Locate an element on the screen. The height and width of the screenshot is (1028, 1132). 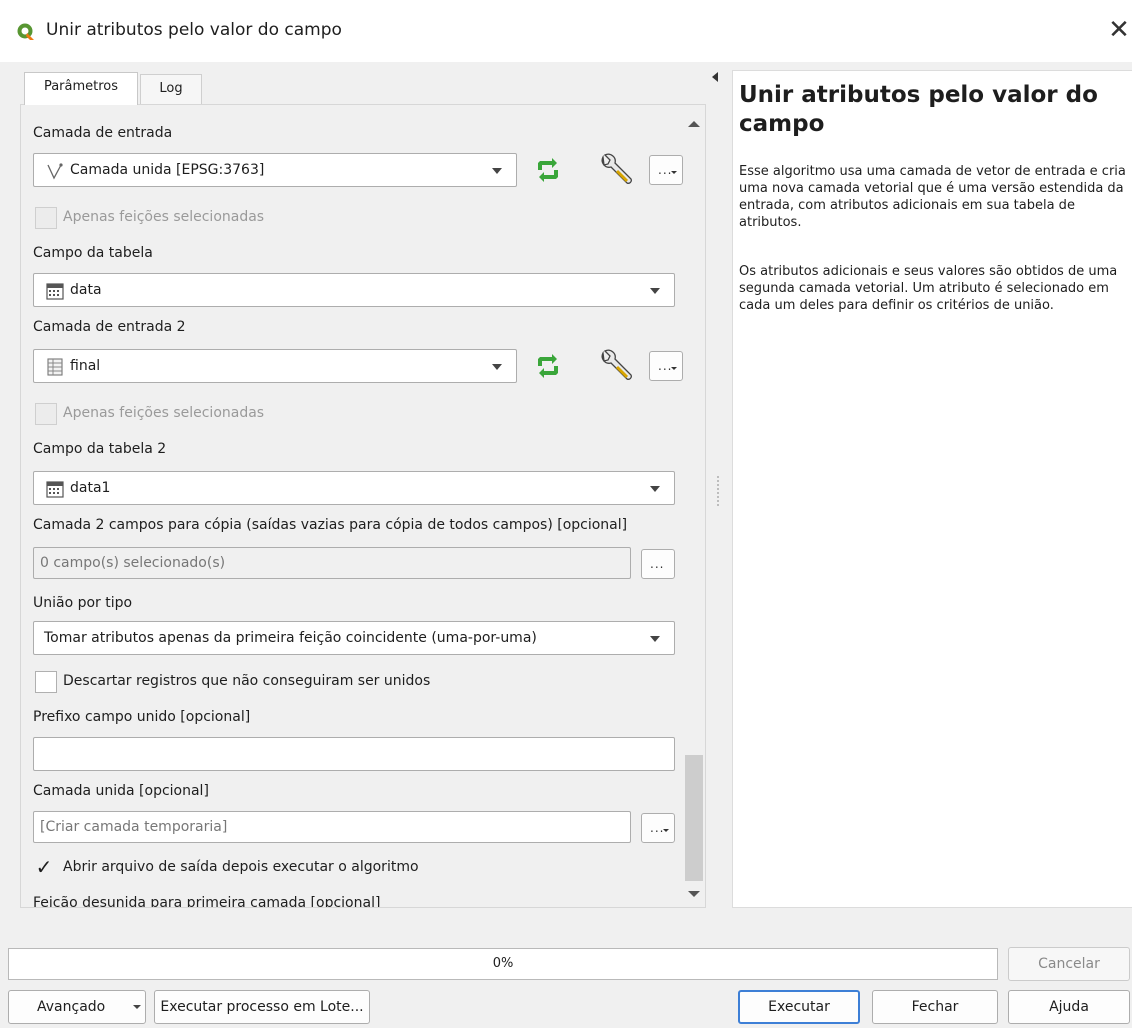
qgis-logo-icon is located at coordinates (25, 31).